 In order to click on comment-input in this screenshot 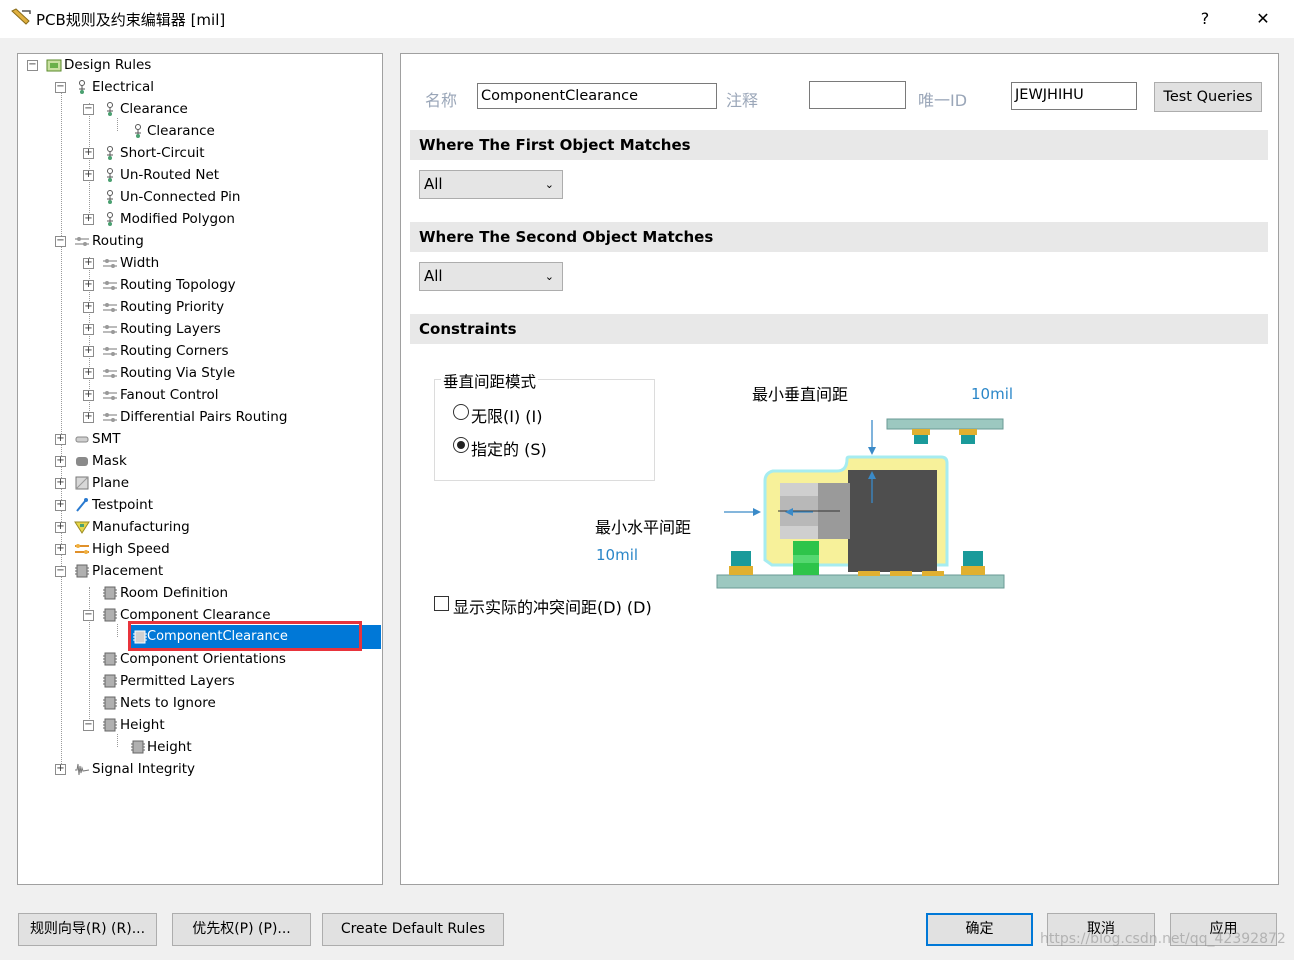, I will do `click(857, 95)`.